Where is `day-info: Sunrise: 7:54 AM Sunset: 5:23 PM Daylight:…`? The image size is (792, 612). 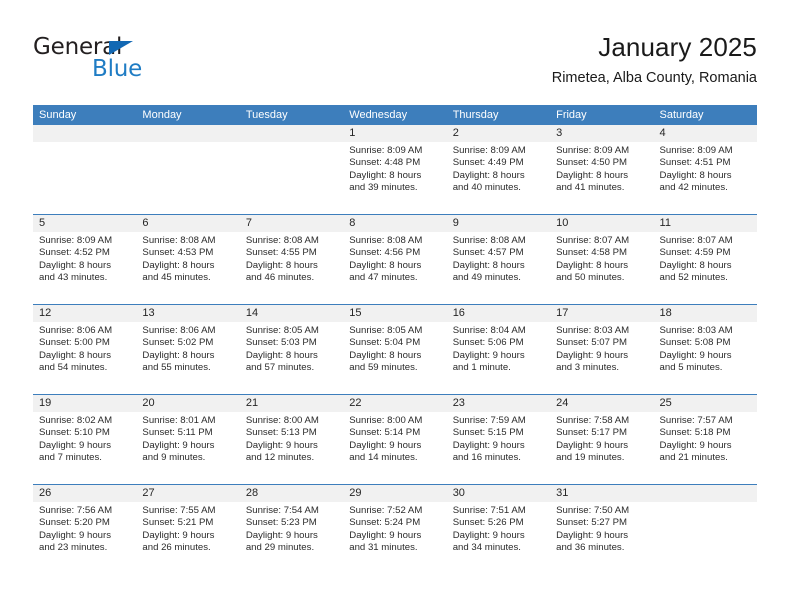 day-info: Sunrise: 7:54 AM Sunset: 5:23 PM Daylight:… is located at coordinates (291, 528).